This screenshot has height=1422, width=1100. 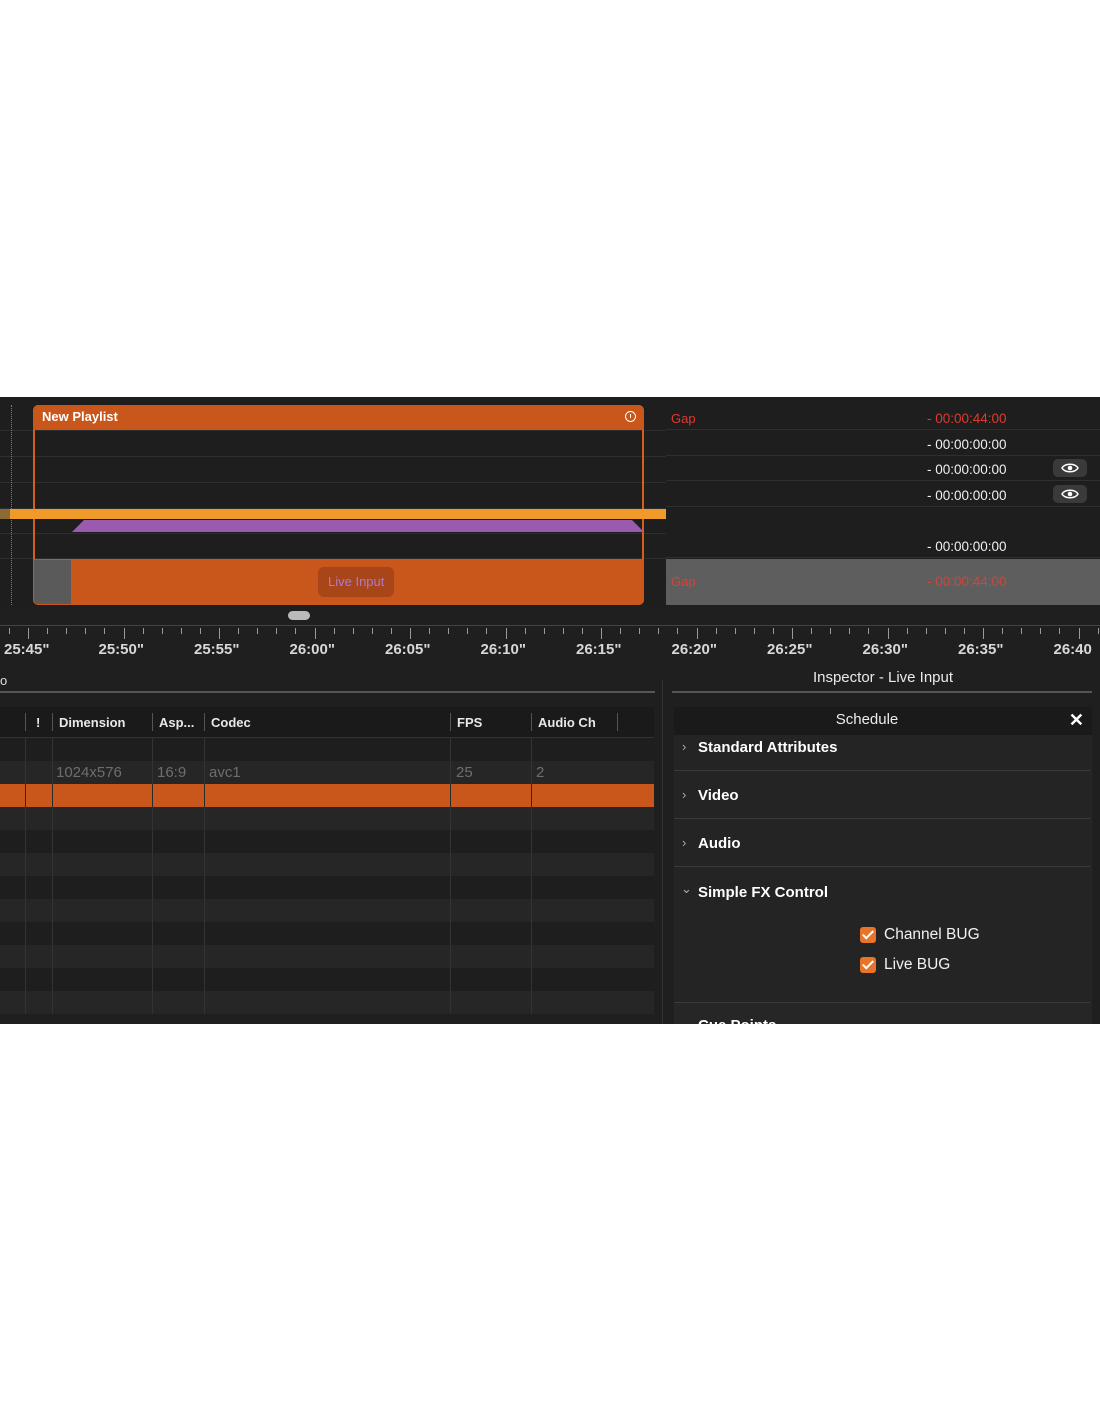 What do you see at coordinates (333, 502) in the screenshot?
I see `timeline: New Playlist Live Input` at bounding box center [333, 502].